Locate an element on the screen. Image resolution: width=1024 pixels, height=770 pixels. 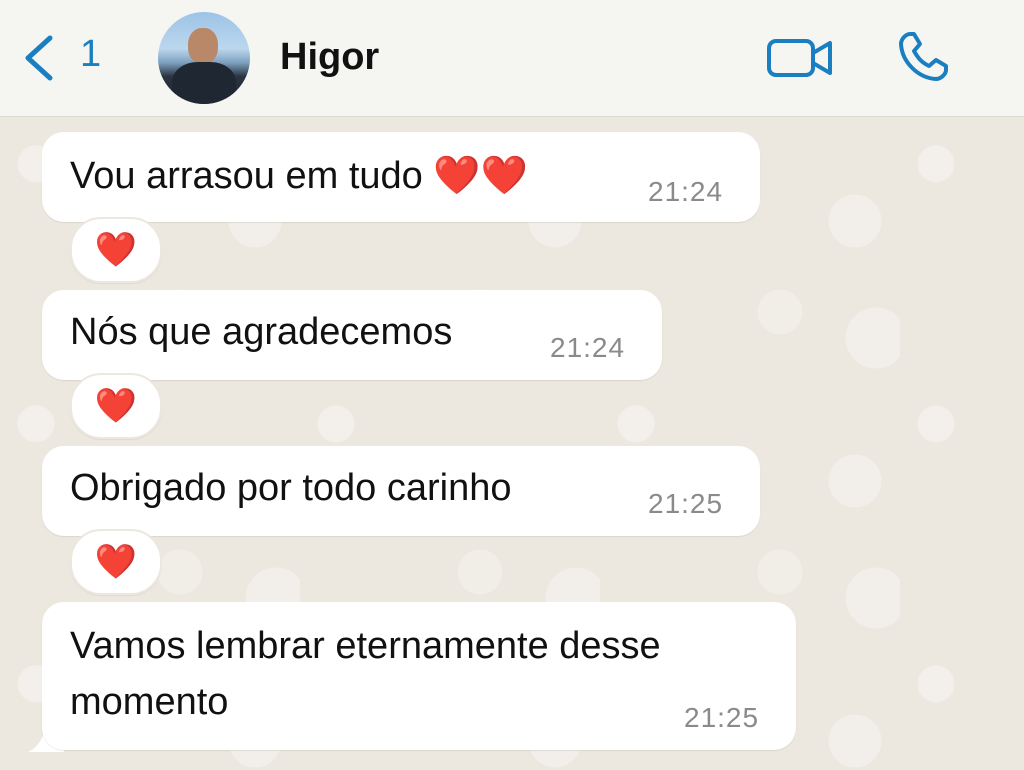
message-text: Nós que agradecemos is located at coordinates (261, 332).